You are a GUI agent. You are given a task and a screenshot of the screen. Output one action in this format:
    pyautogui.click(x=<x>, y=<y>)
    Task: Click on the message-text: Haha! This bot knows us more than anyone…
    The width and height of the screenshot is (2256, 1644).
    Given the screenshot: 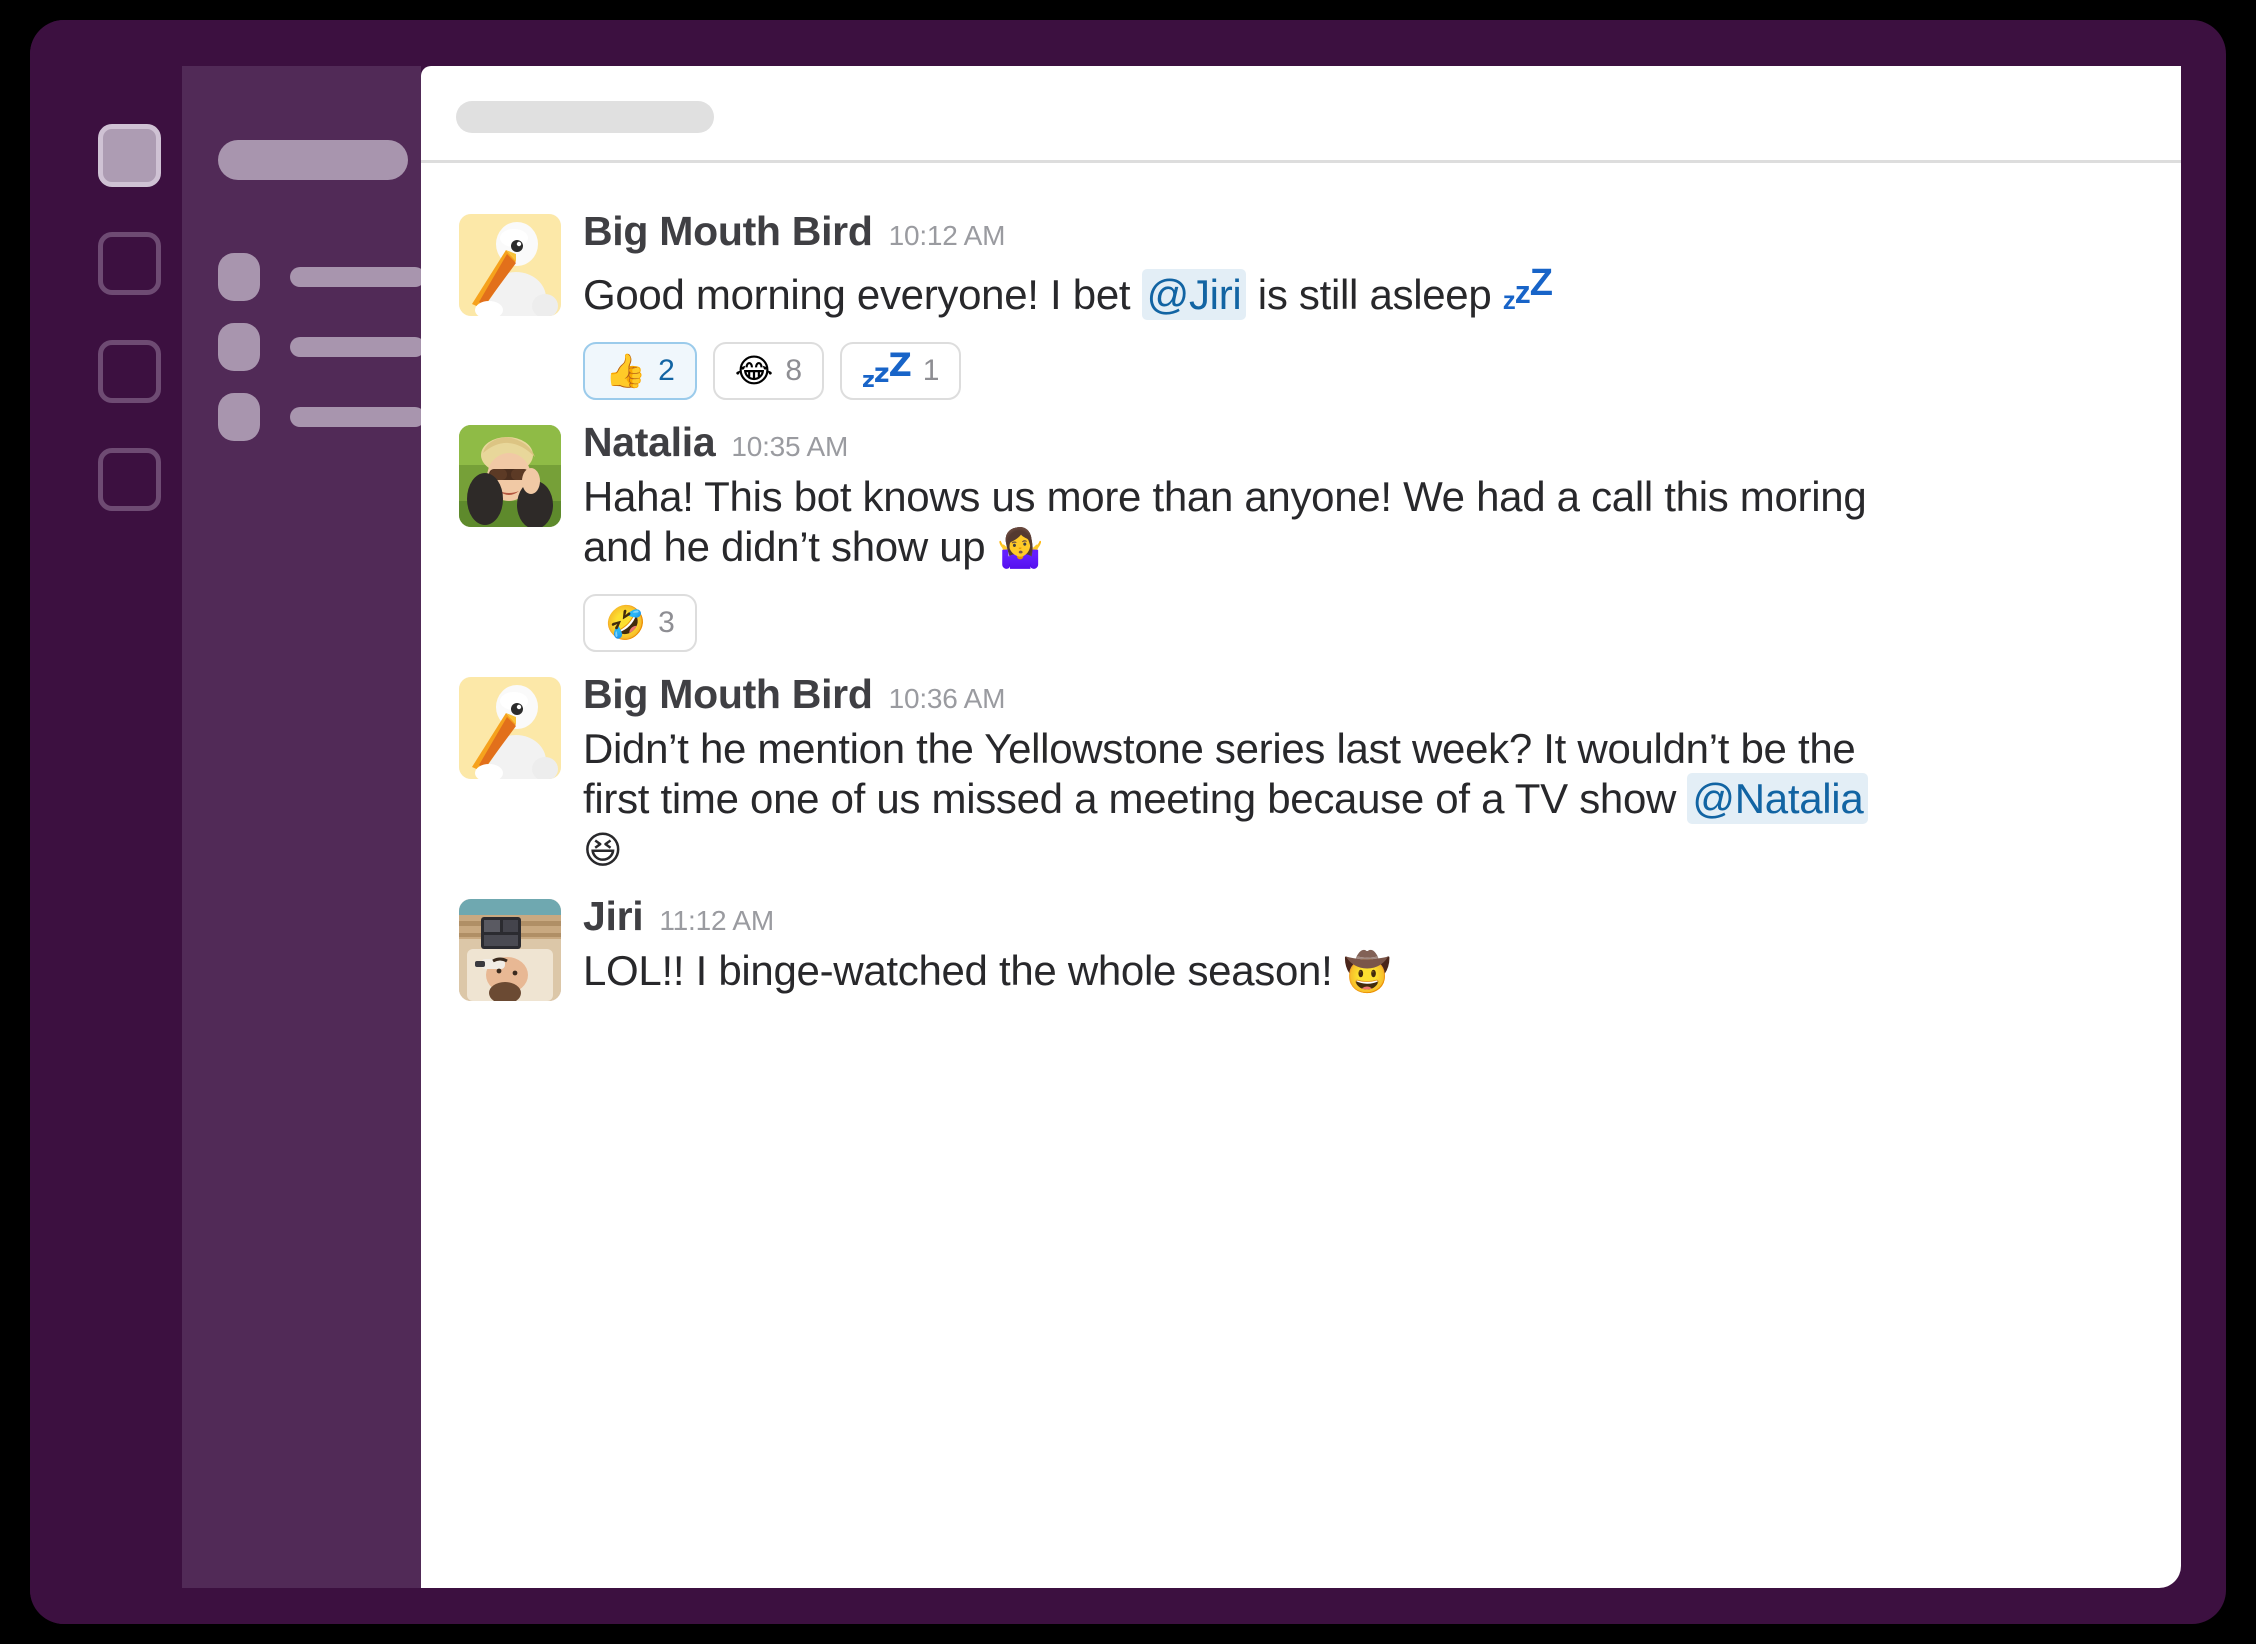 What is the action you would take?
    pyautogui.click(x=1248, y=522)
    